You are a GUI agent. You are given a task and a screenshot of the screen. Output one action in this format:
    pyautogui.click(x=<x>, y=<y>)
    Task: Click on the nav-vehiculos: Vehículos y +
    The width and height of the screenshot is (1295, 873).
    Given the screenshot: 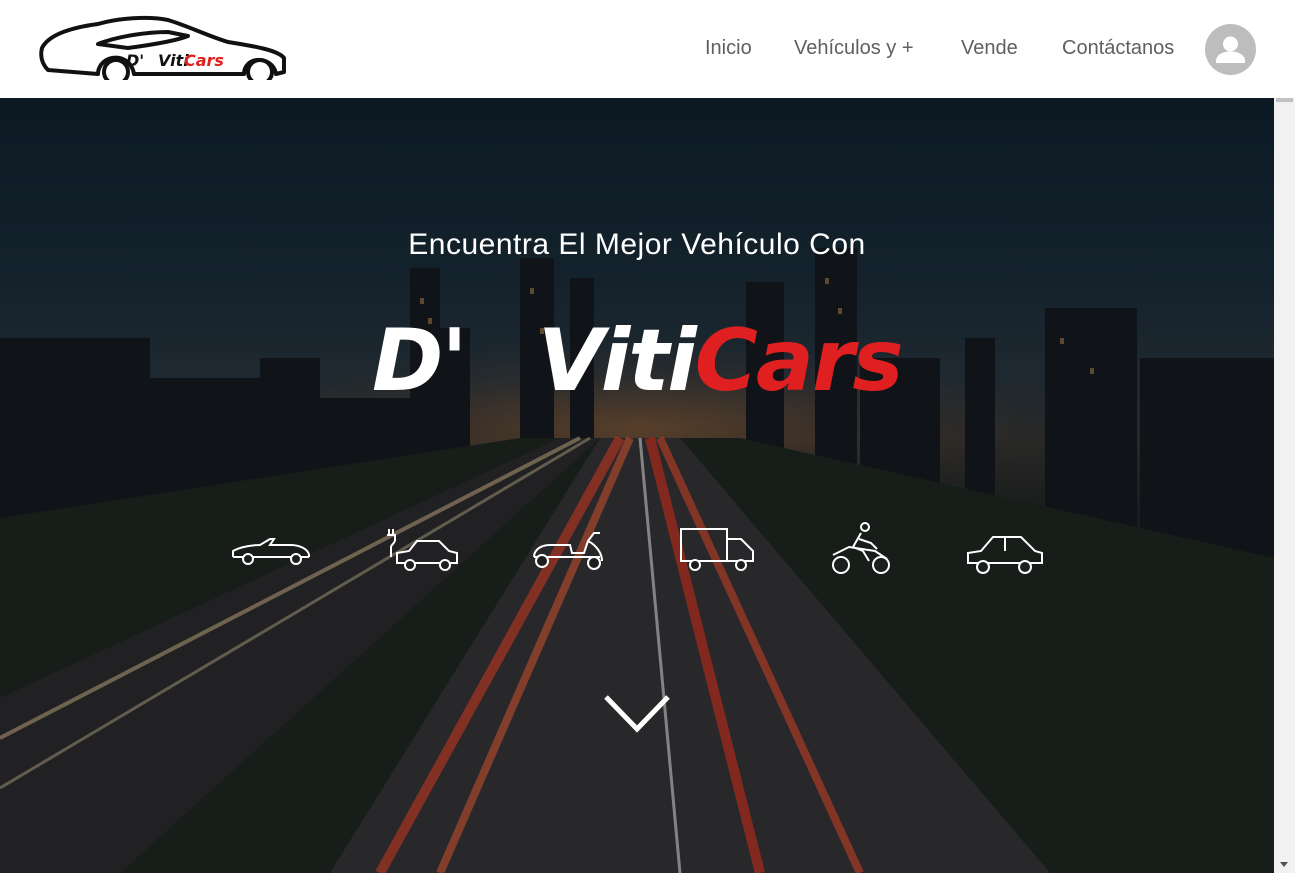 What is the action you would take?
    pyautogui.click(x=854, y=48)
    